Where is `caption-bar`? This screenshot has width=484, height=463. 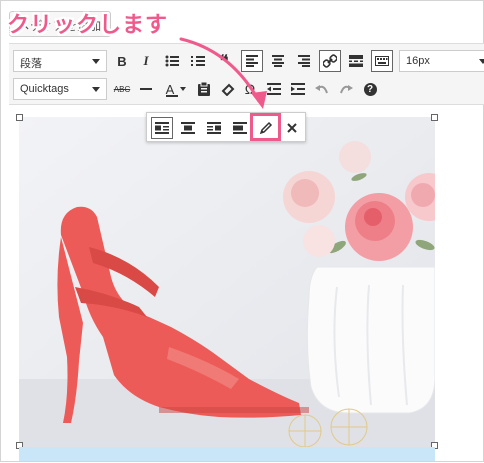 caption-bar is located at coordinates (227, 454).